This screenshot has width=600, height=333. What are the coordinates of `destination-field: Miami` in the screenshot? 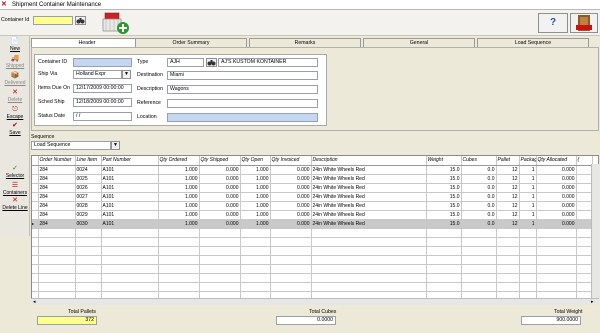 It's located at (242, 75).